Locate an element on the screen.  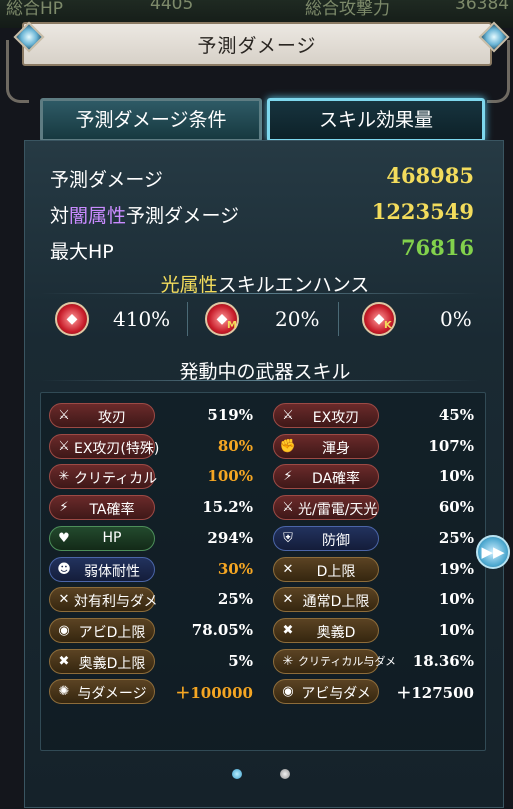
skill-value: ＋127500 is located at coordinates (435, 693).